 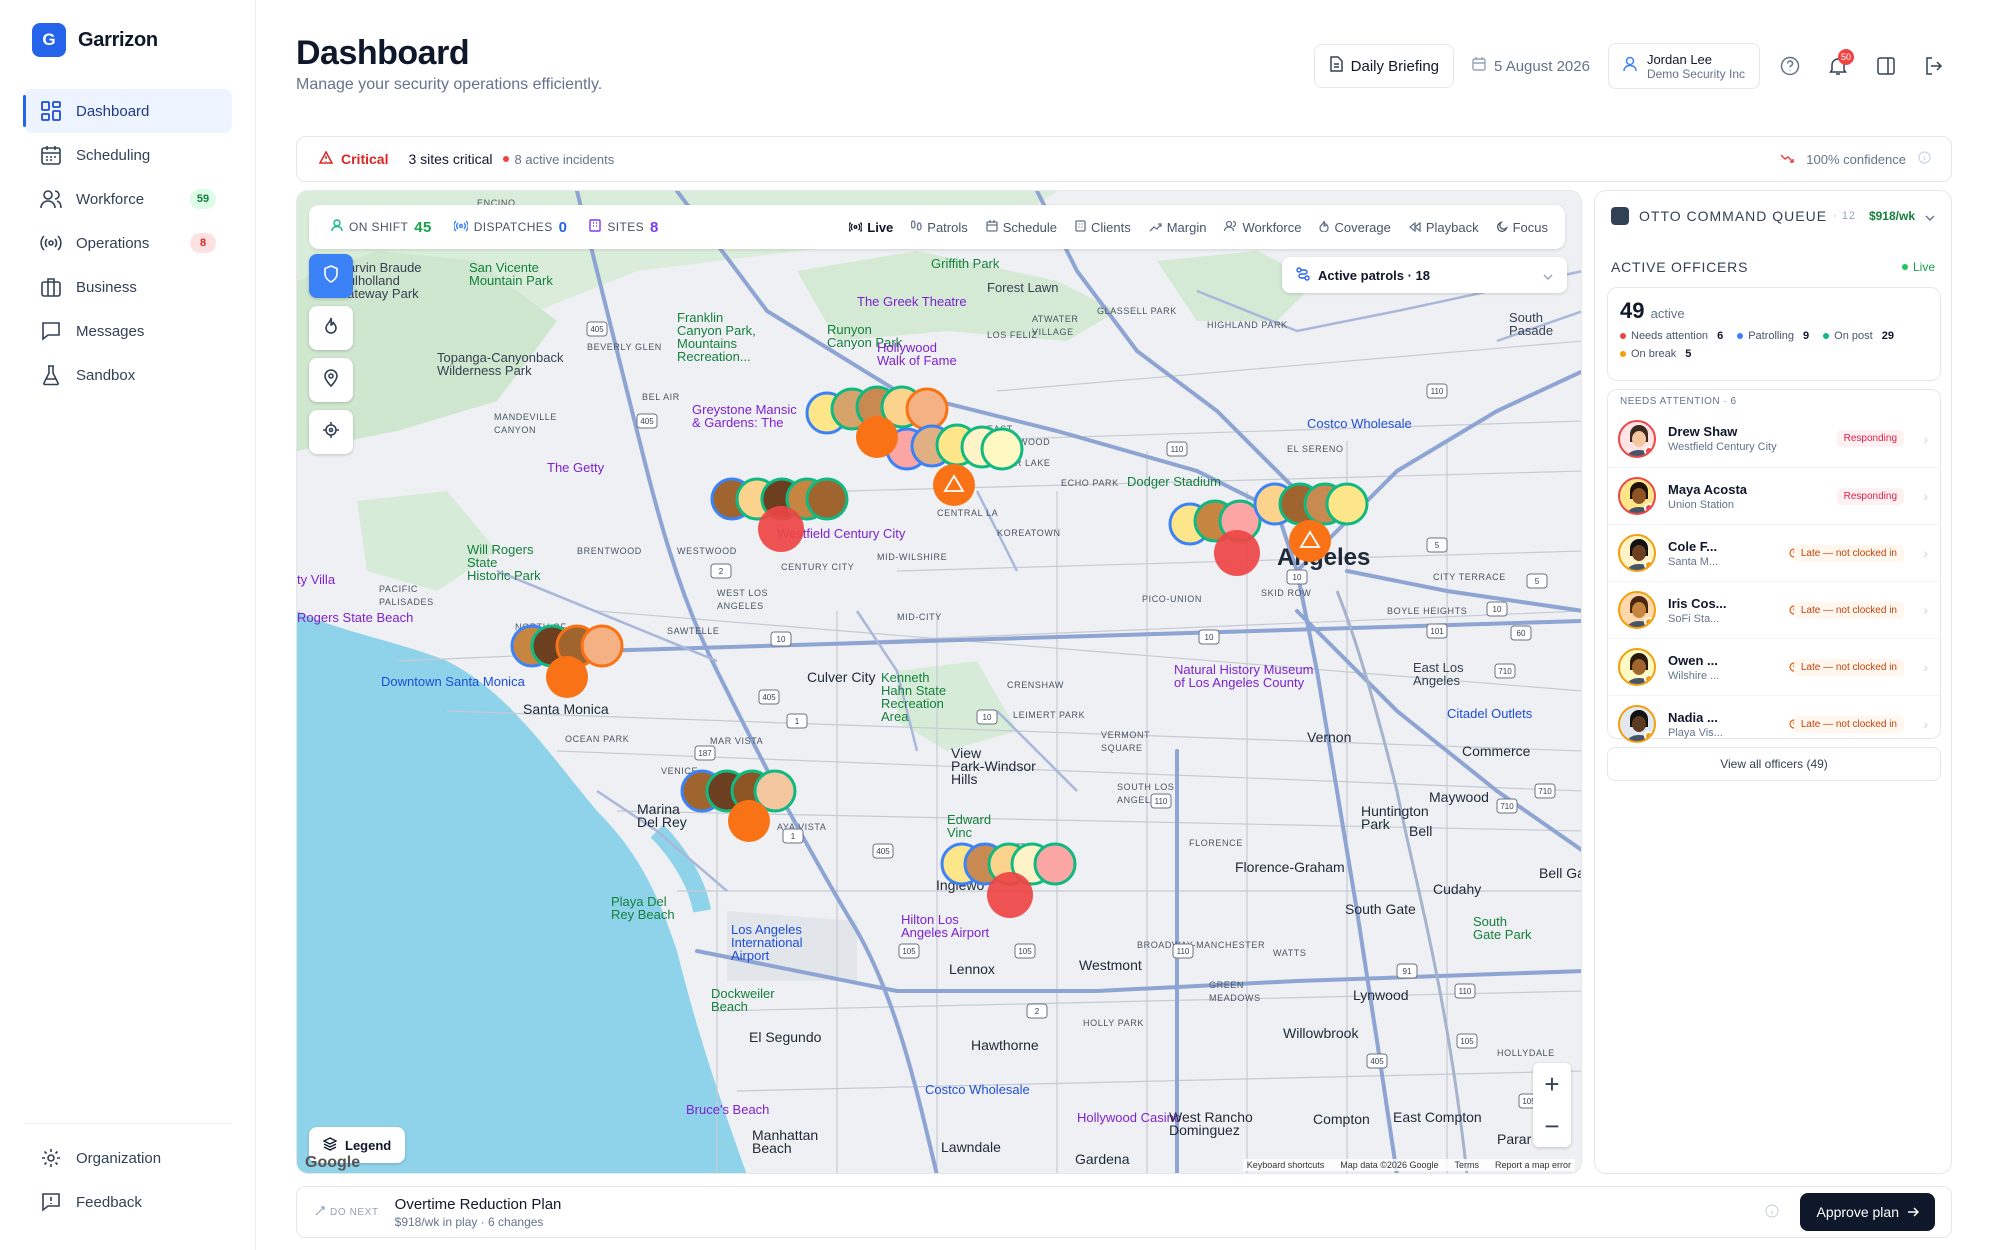 I want to click on command-queue-count-value: 12, so click(x=1849, y=216).